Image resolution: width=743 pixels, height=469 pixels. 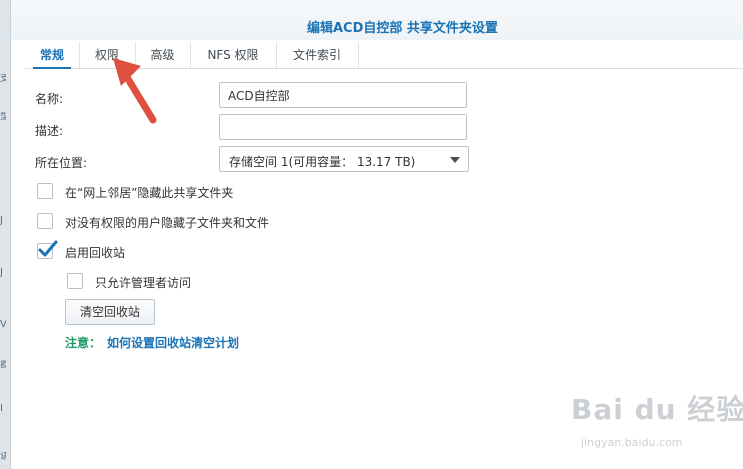 What do you see at coordinates (377, 20) in the screenshot?
I see `dialog-title-bar: 编辑ACD自控部 共享文件夹设置` at bounding box center [377, 20].